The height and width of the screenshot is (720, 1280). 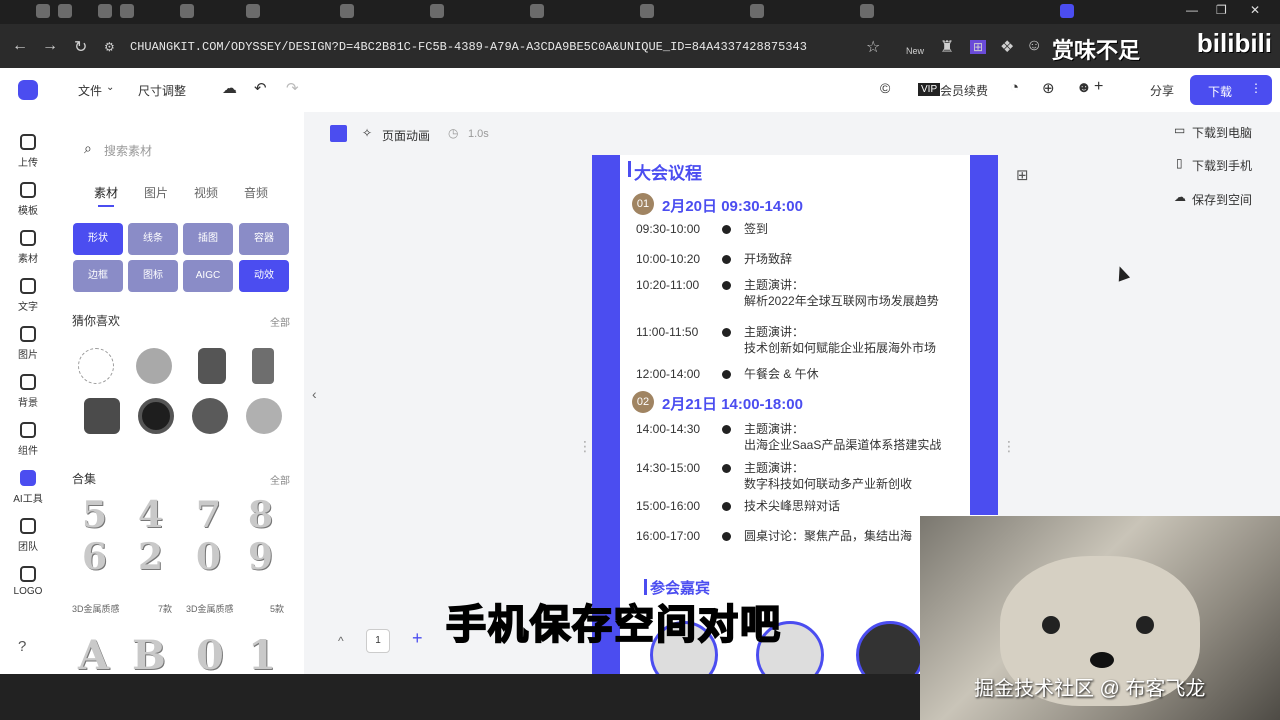 What do you see at coordinates (668, 229) in the screenshot?
I see `agenda-time: 09:30-10:00` at bounding box center [668, 229].